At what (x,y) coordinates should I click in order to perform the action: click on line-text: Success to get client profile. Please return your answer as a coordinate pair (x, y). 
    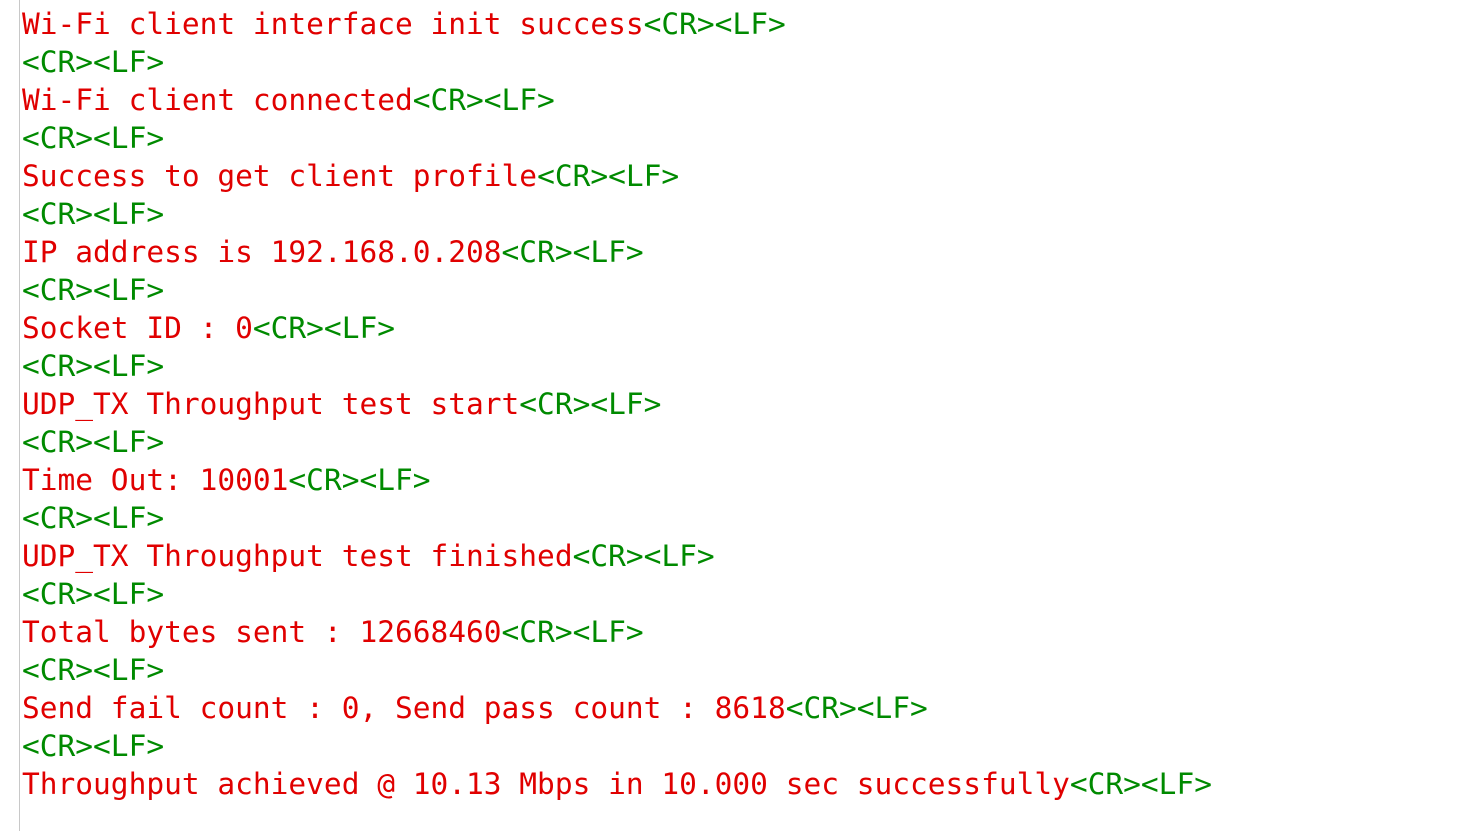
    Looking at the image, I should click on (280, 176).